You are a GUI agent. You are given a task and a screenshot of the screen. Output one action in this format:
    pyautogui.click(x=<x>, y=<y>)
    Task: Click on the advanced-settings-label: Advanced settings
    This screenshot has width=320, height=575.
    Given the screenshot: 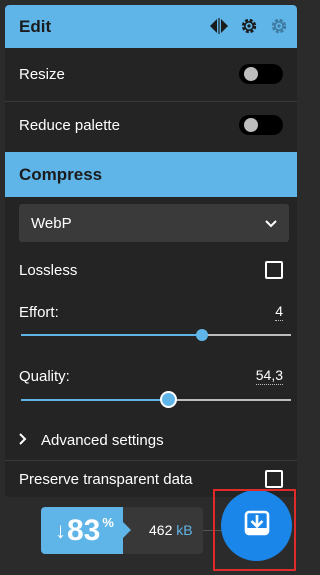 What is the action you would take?
    pyautogui.click(x=102, y=440)
    